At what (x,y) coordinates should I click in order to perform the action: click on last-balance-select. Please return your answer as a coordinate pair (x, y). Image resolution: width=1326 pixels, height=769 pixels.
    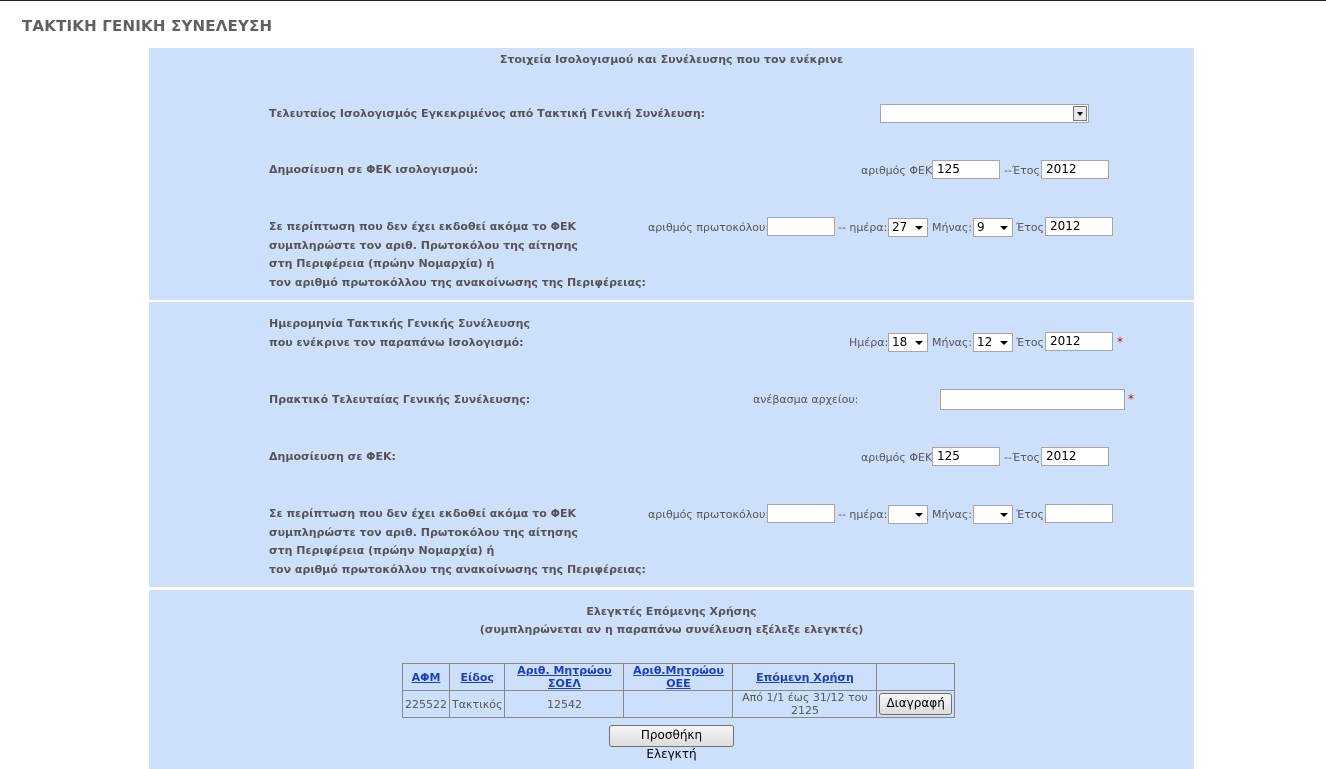
    Looking at the image, I should click on (984, 113).